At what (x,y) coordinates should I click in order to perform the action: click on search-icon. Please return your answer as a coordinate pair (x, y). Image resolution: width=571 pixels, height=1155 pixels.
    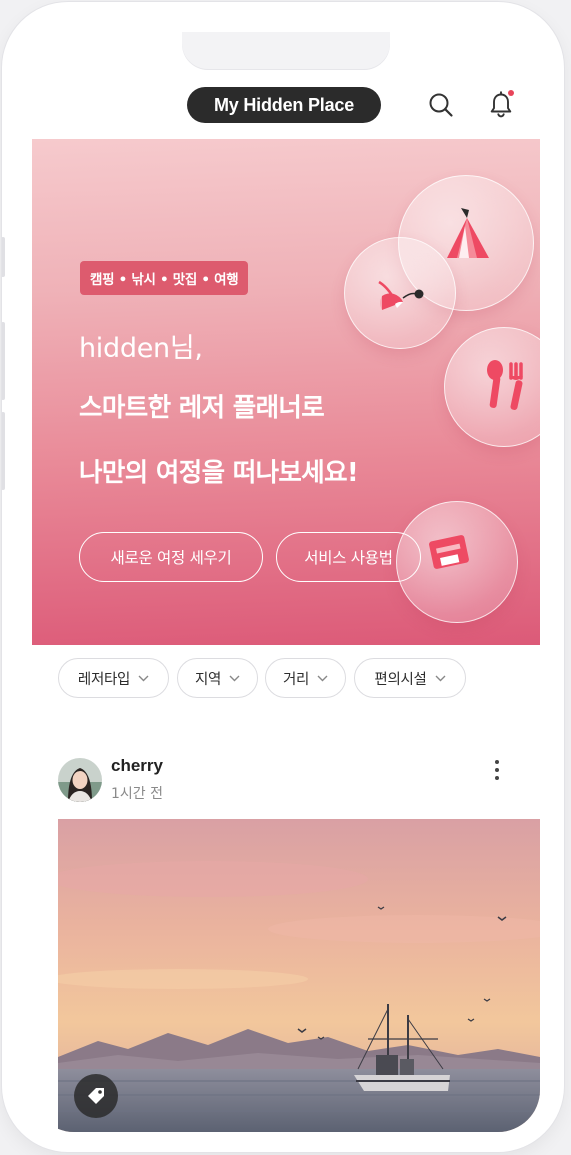
    Looking at the image, I should click on (441, 105).